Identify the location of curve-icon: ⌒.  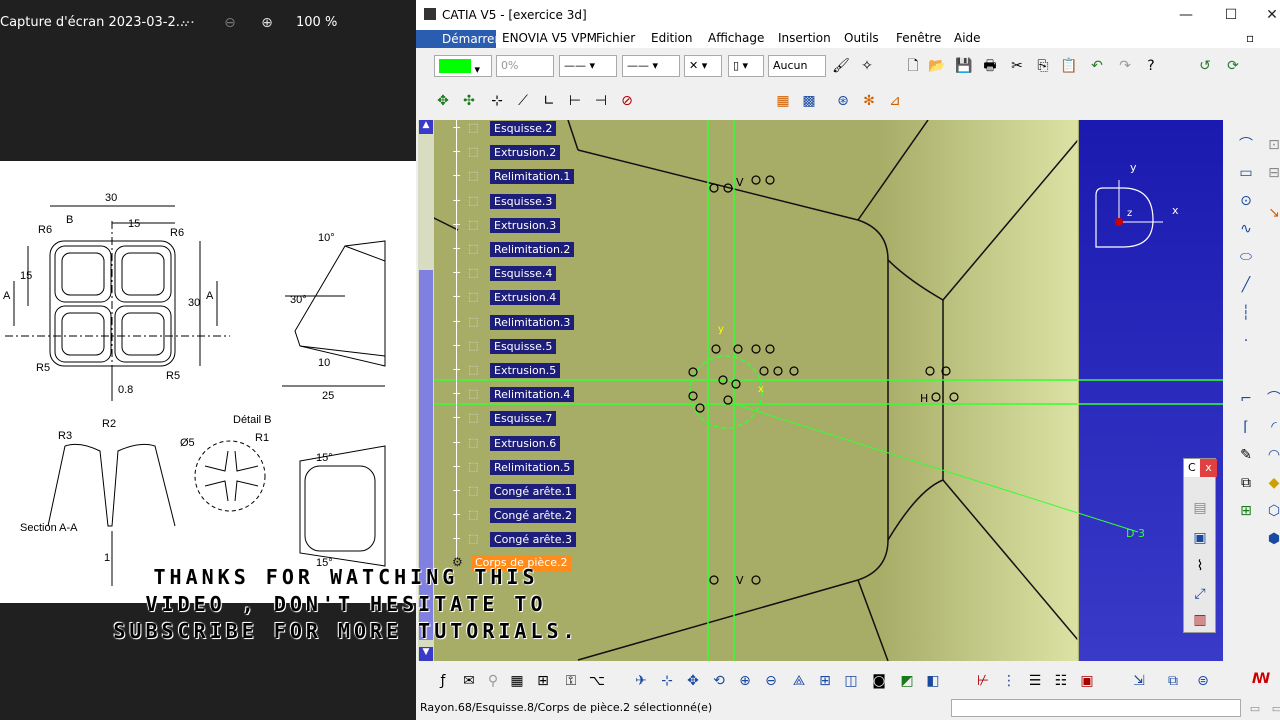
(1271, 399).